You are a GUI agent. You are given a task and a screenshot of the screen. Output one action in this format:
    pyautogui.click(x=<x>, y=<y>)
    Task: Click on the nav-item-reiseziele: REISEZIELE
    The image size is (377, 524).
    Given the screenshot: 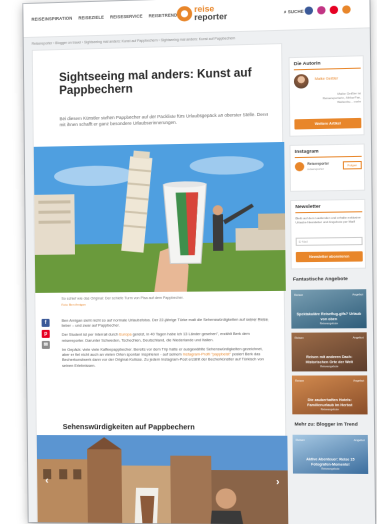 What is the action you would take?
    pyautogui.click(x=91, y=18)
    